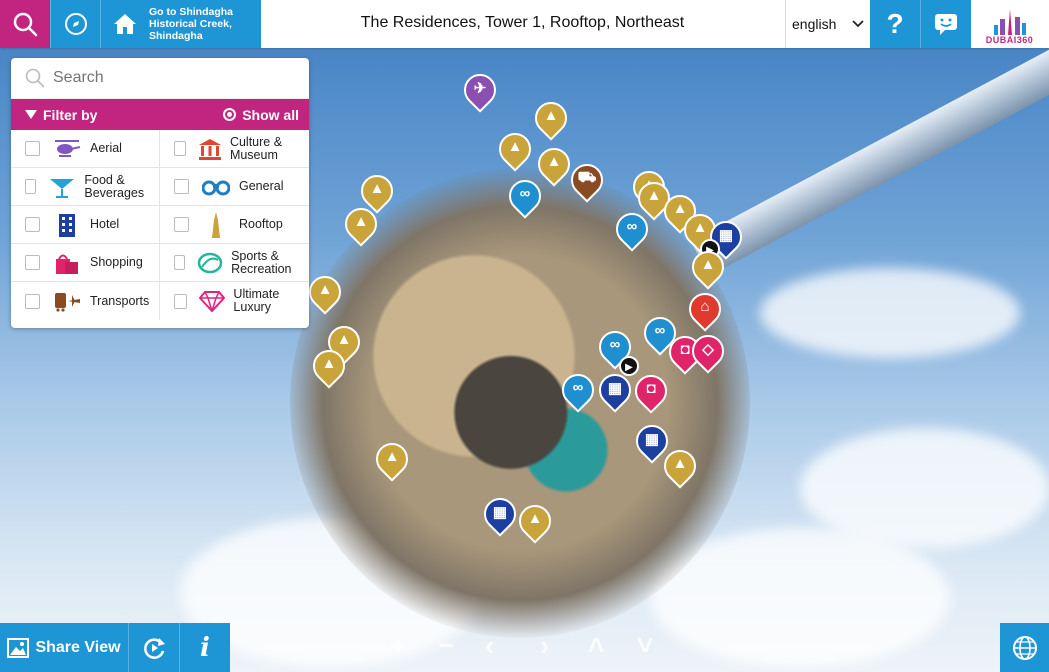  Describe the element at coordinates (446, 646) in the screenshot. I see `zoom-out-icon: −` at that location.